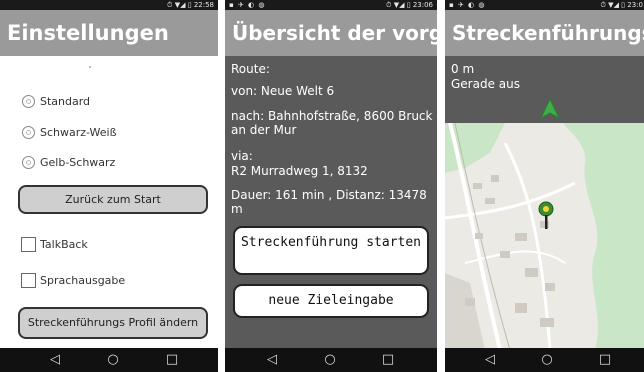 The width and height of the screenshot is (644, 372). I want to click on checkbox-sprachausgabe: Sprachausgabe, so click(73, 280).